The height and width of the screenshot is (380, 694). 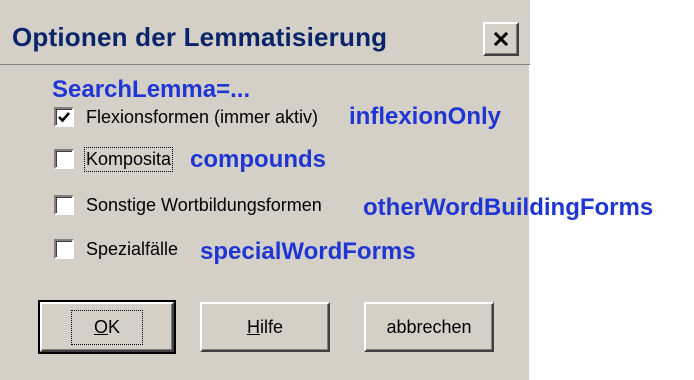 What do you see at coordinates (429, 327) in the screenshot?
I see `cancel-button: abbrechen` at bounding box center [429, 327].